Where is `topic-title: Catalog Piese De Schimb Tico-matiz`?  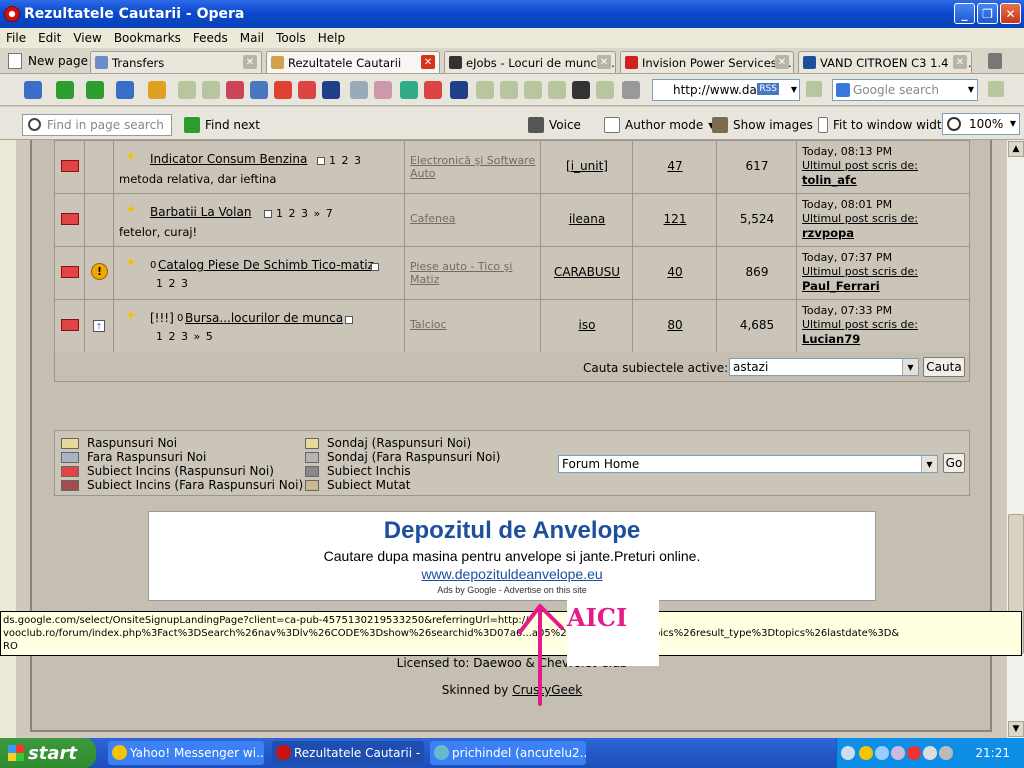
topic-title: Catalog Piese De Schimb Tico-matiz is located at coordinates (266, 265).